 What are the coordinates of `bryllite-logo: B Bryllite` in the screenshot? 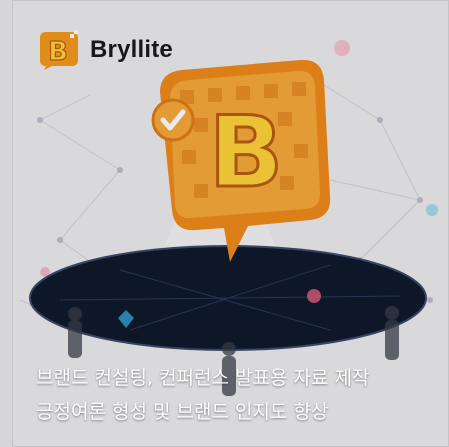 It's located at (104, 50).